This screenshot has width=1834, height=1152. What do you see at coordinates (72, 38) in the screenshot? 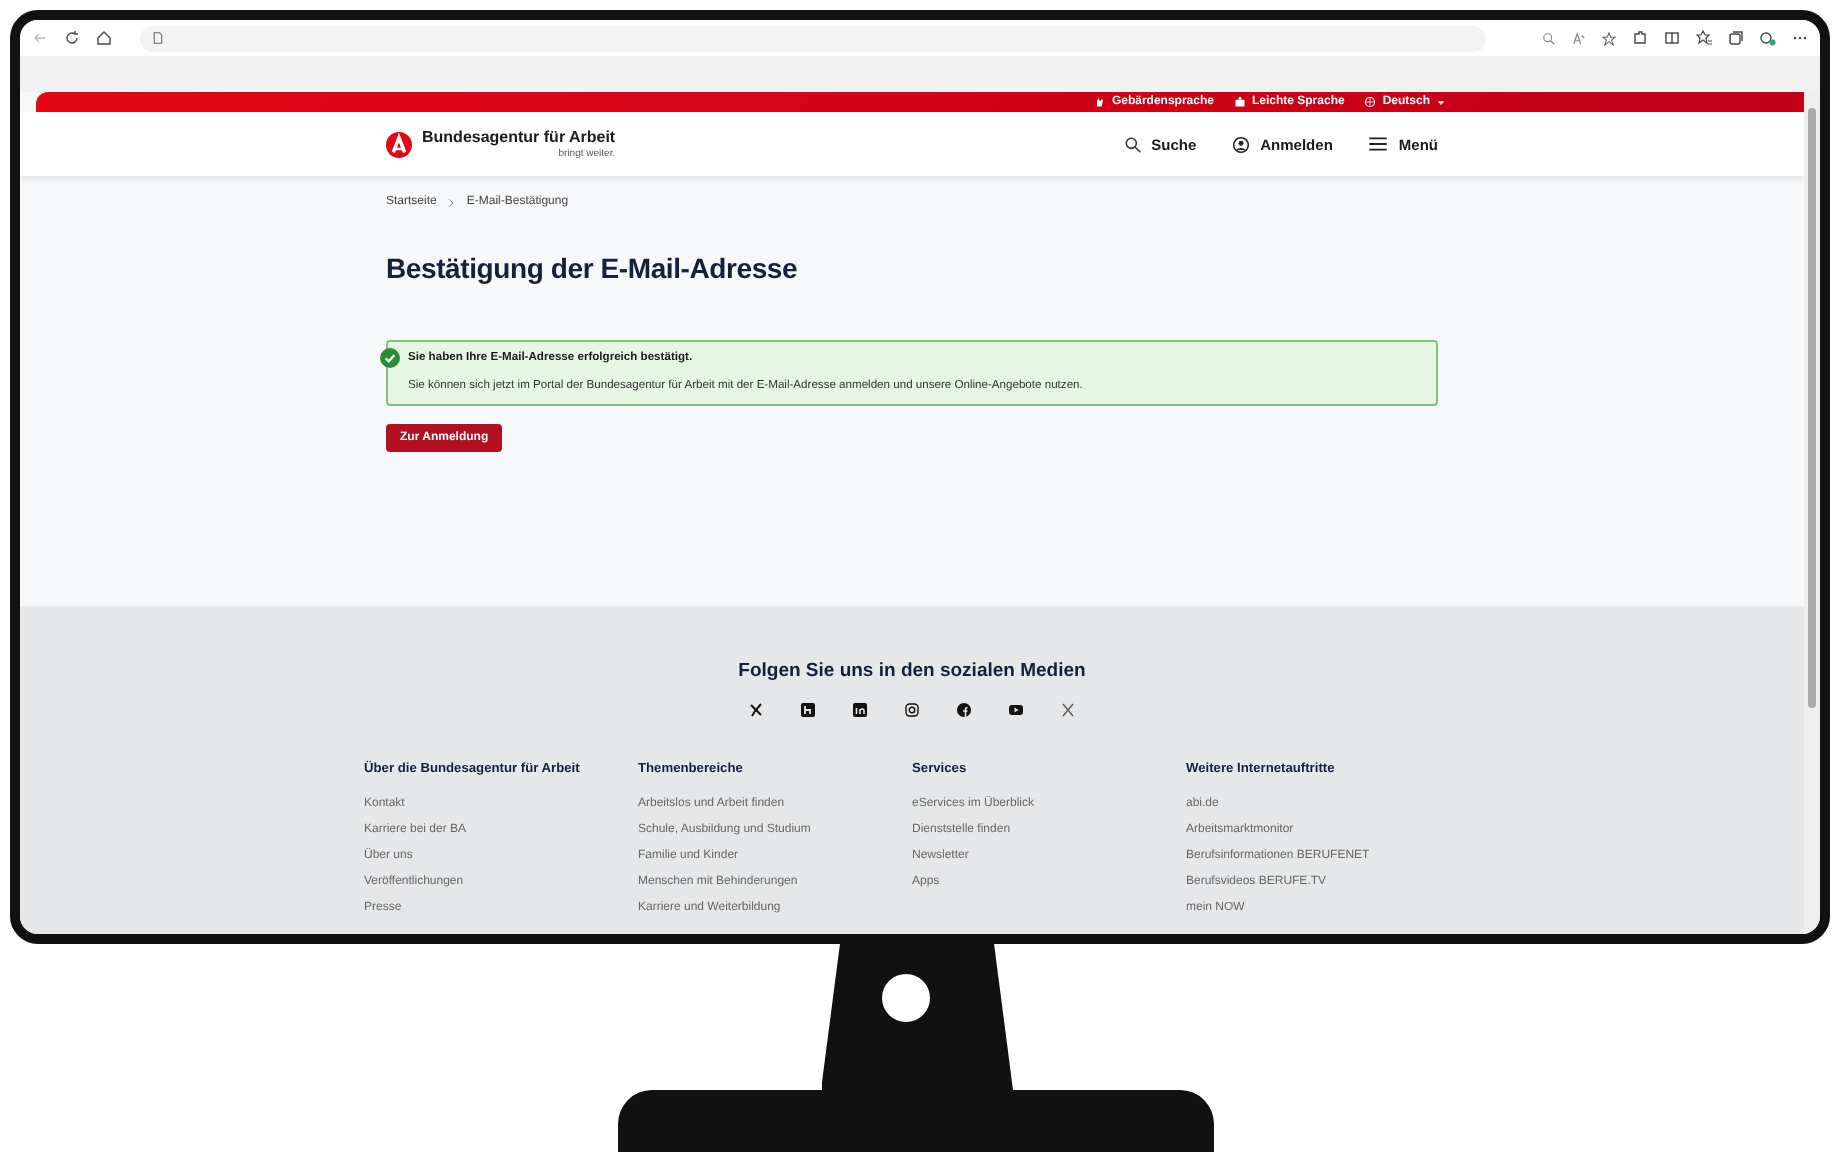
I see `reload-icon` at bounding box center [72, 38].